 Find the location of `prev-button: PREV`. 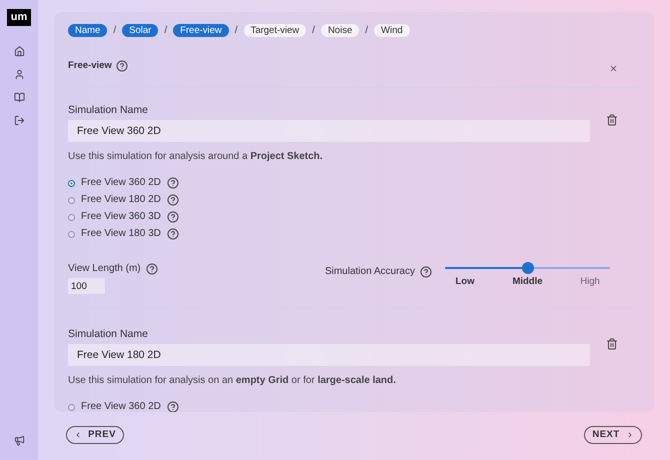

prev-button: PREV is located at coordinates (95, 435).